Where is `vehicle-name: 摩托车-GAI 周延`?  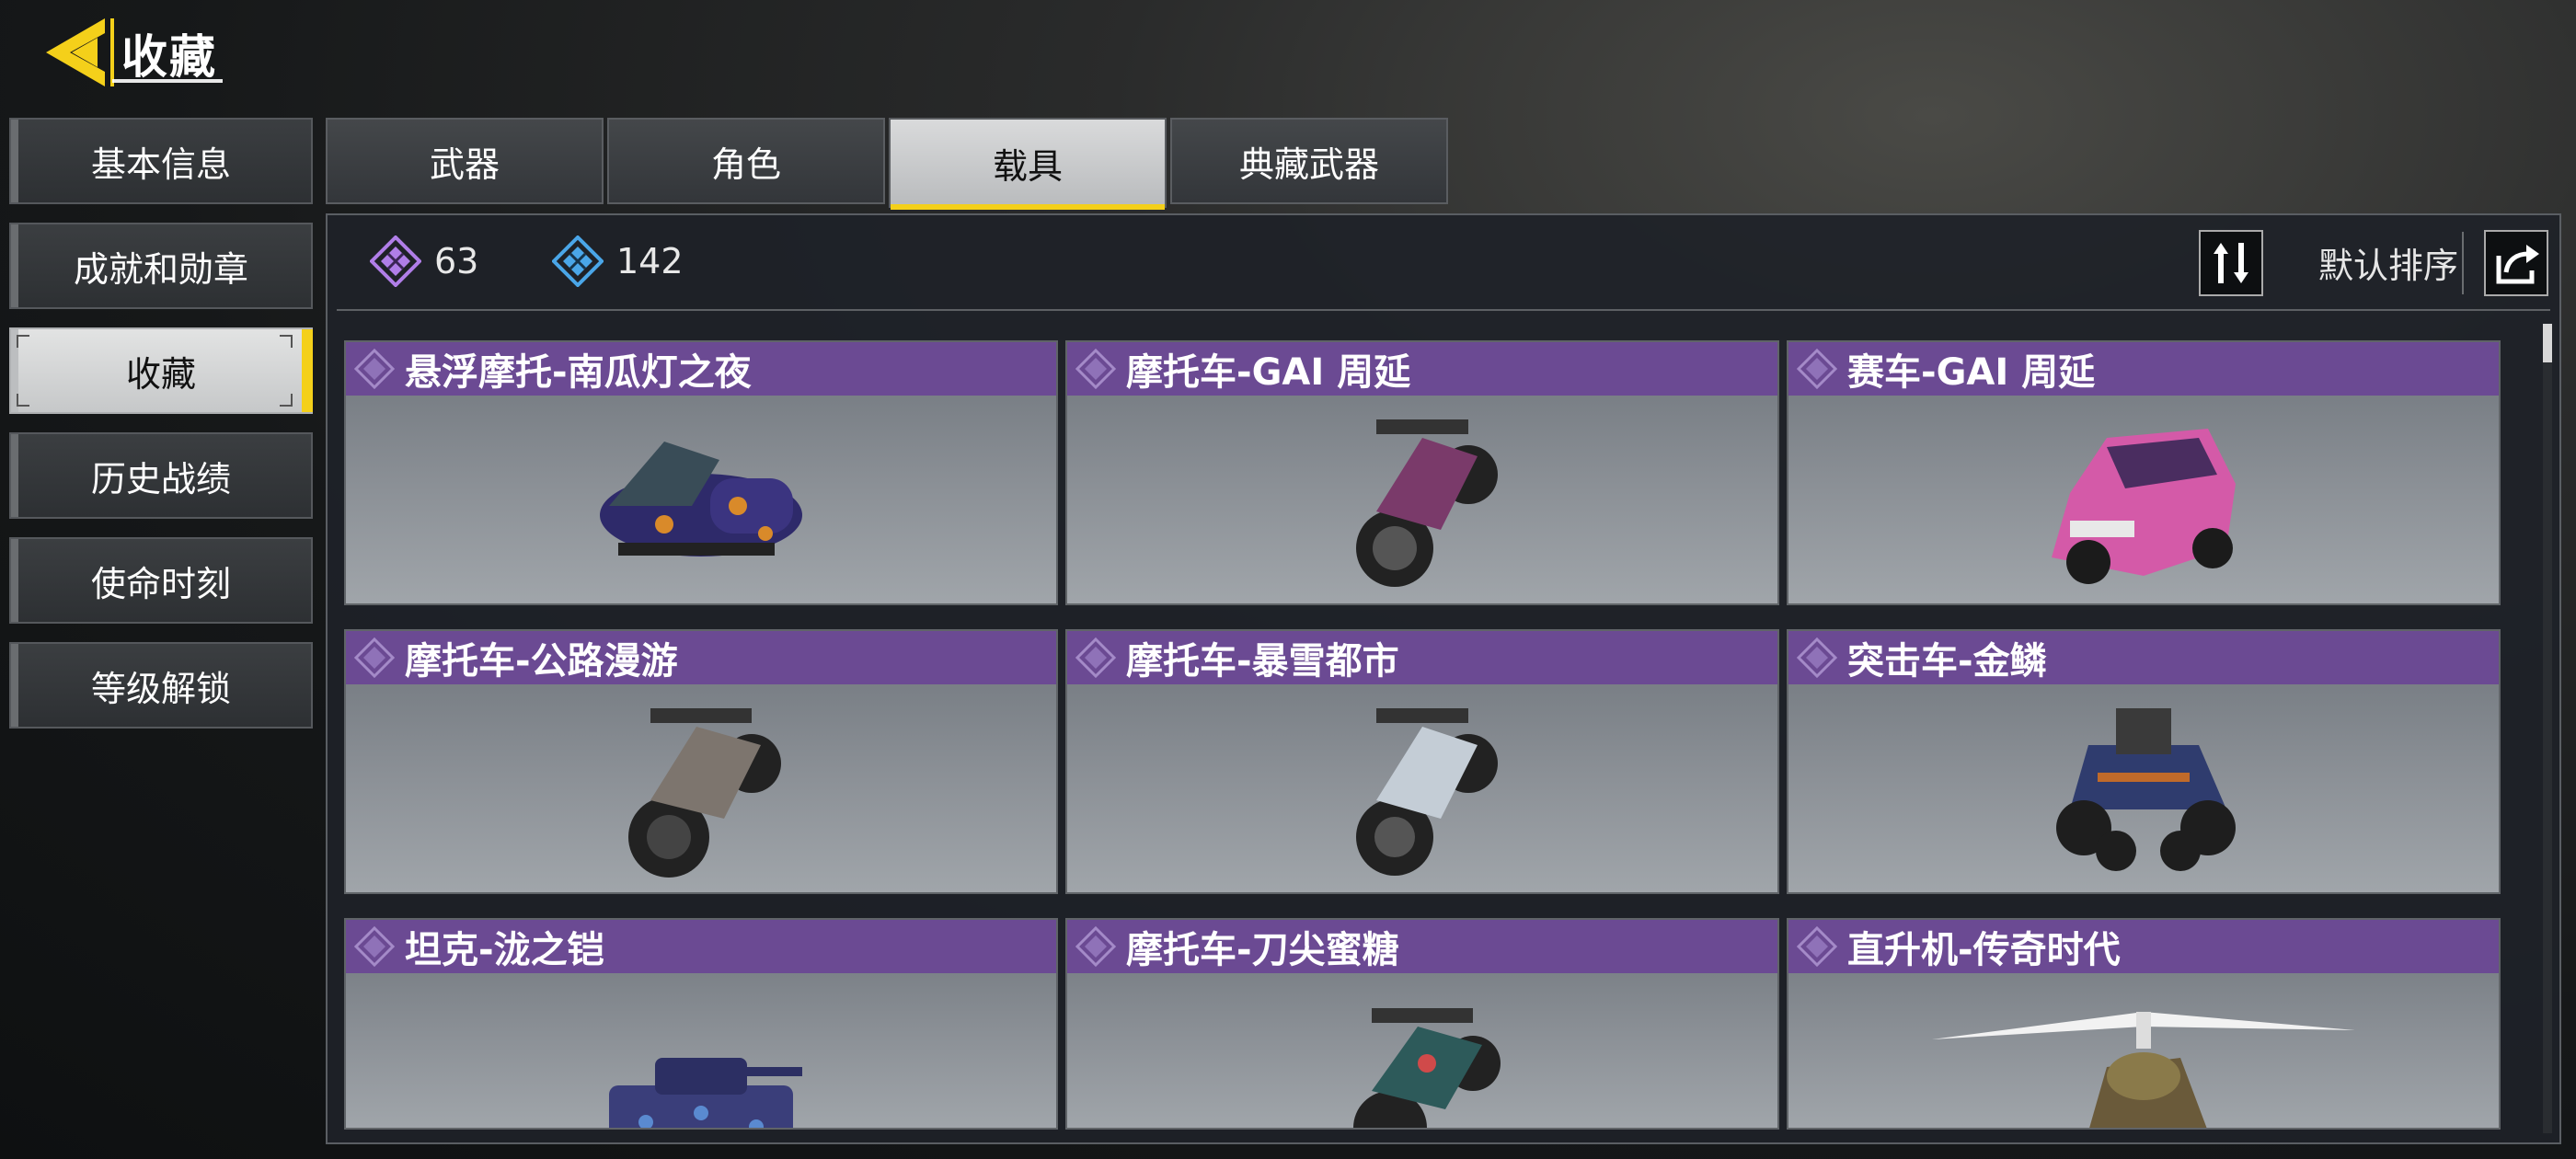
vehicle-name: 摩托车-GAI 周延 is located at coordinates (1268, 372).